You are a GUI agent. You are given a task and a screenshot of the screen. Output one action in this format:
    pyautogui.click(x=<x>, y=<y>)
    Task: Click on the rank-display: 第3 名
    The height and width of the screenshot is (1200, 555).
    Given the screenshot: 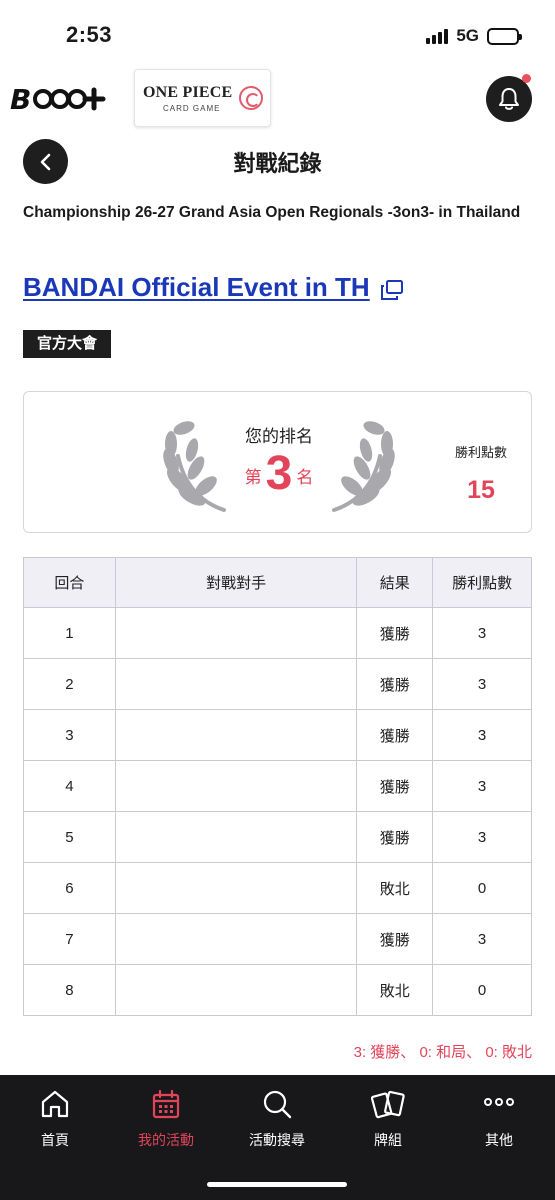 What is the action you would take?
    pyautogui.click(x=279, y=473)
    